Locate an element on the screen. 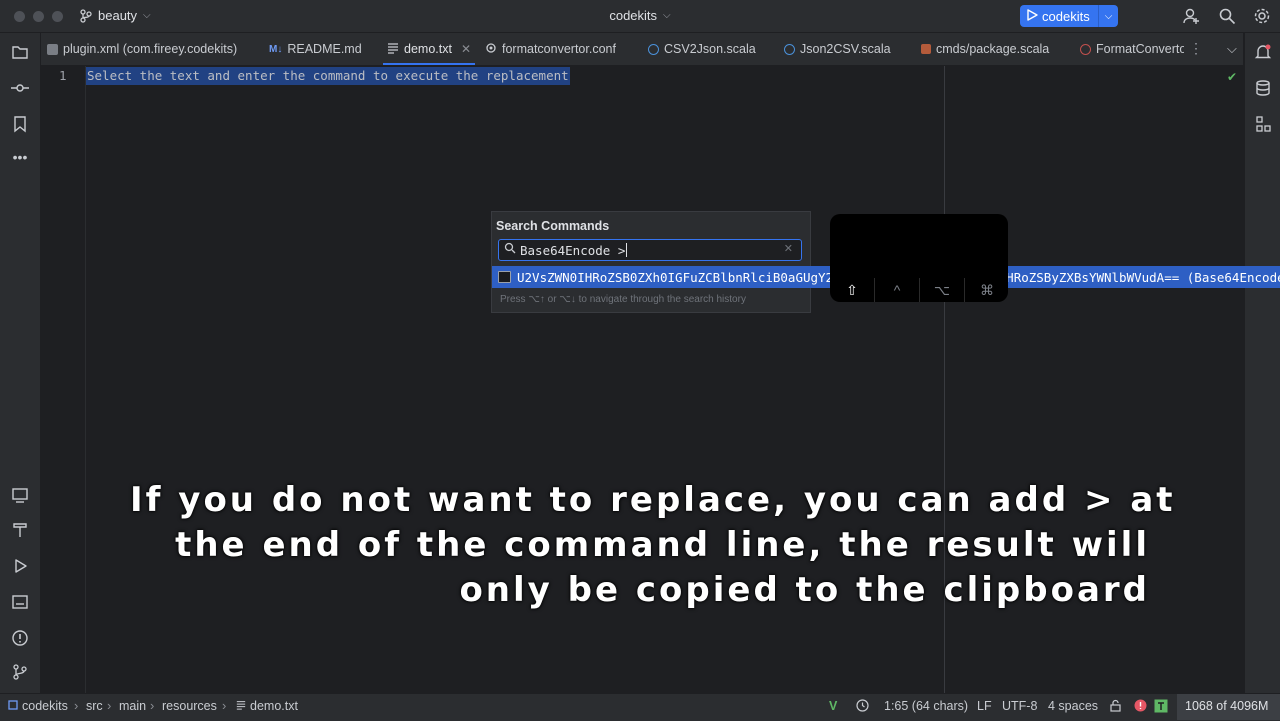 This screenshot has height=721, width=1280. text-caret is located at coordinates (627, 250).